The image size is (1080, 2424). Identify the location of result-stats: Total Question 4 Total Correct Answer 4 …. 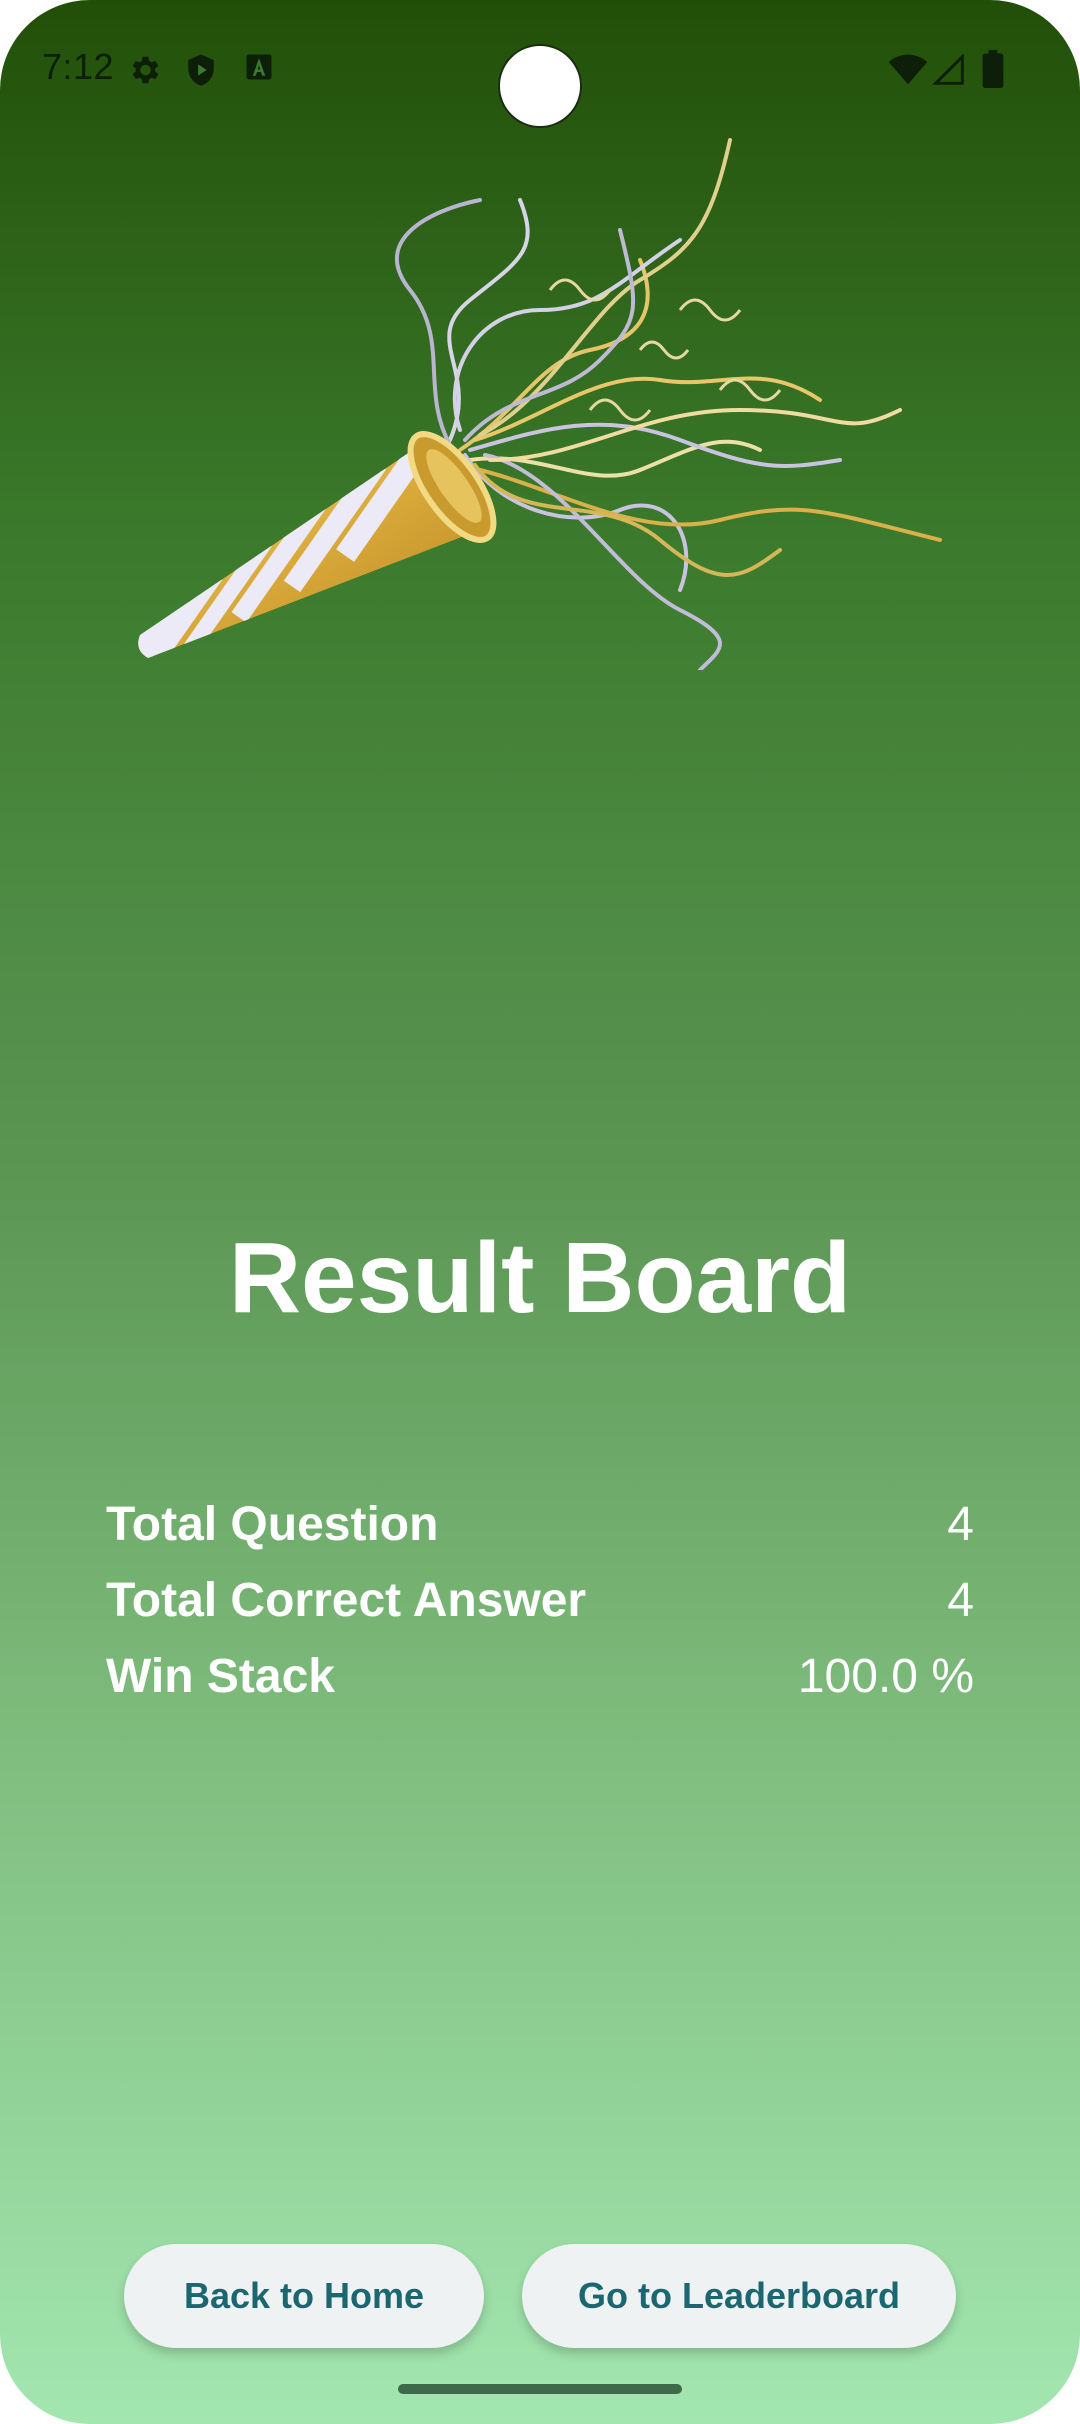
(540, 1600).